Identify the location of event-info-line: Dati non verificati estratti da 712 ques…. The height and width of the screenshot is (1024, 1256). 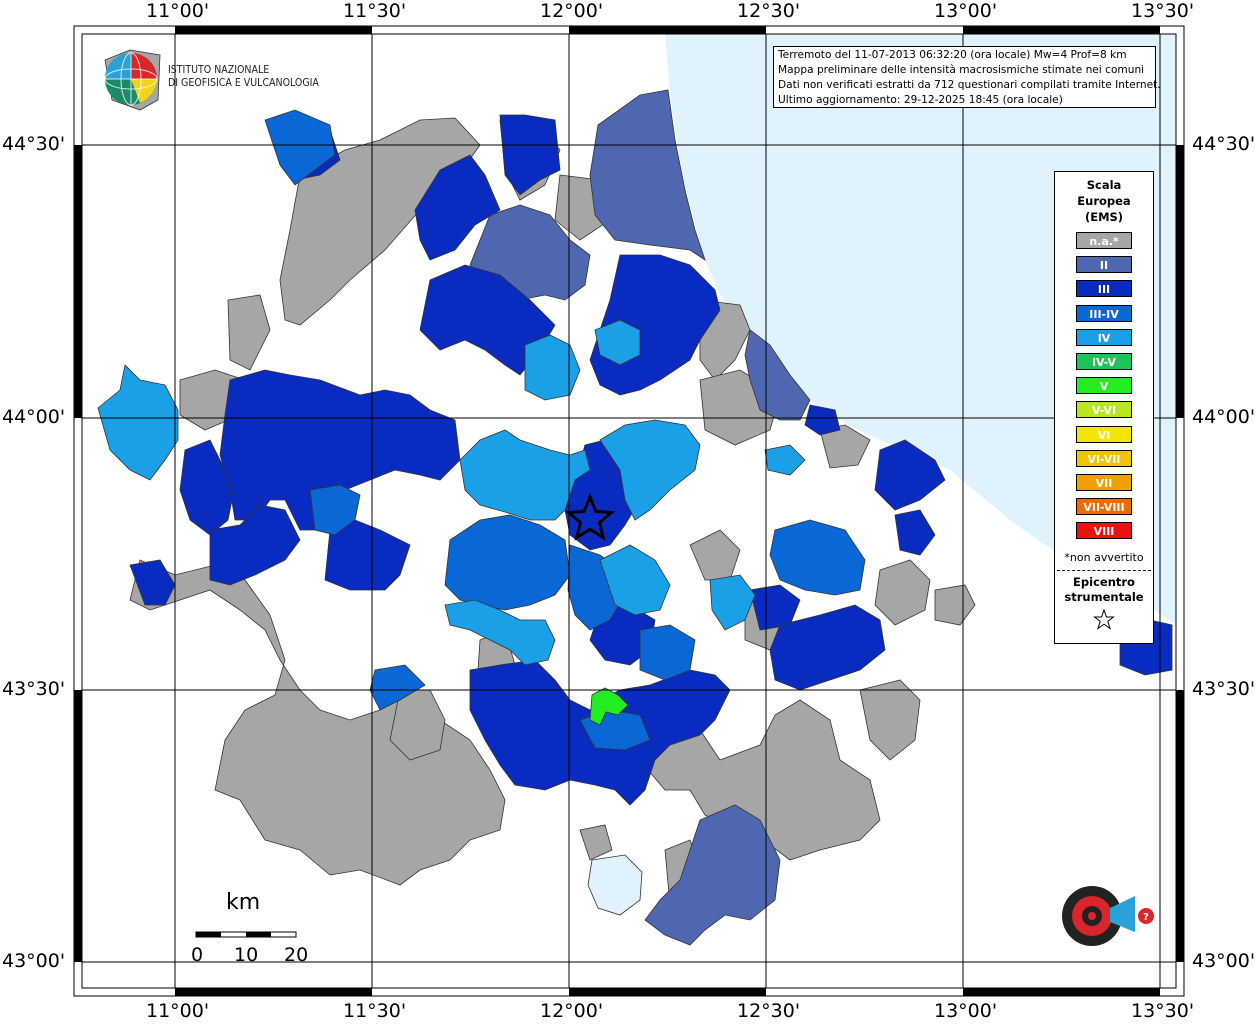
(969, 85).